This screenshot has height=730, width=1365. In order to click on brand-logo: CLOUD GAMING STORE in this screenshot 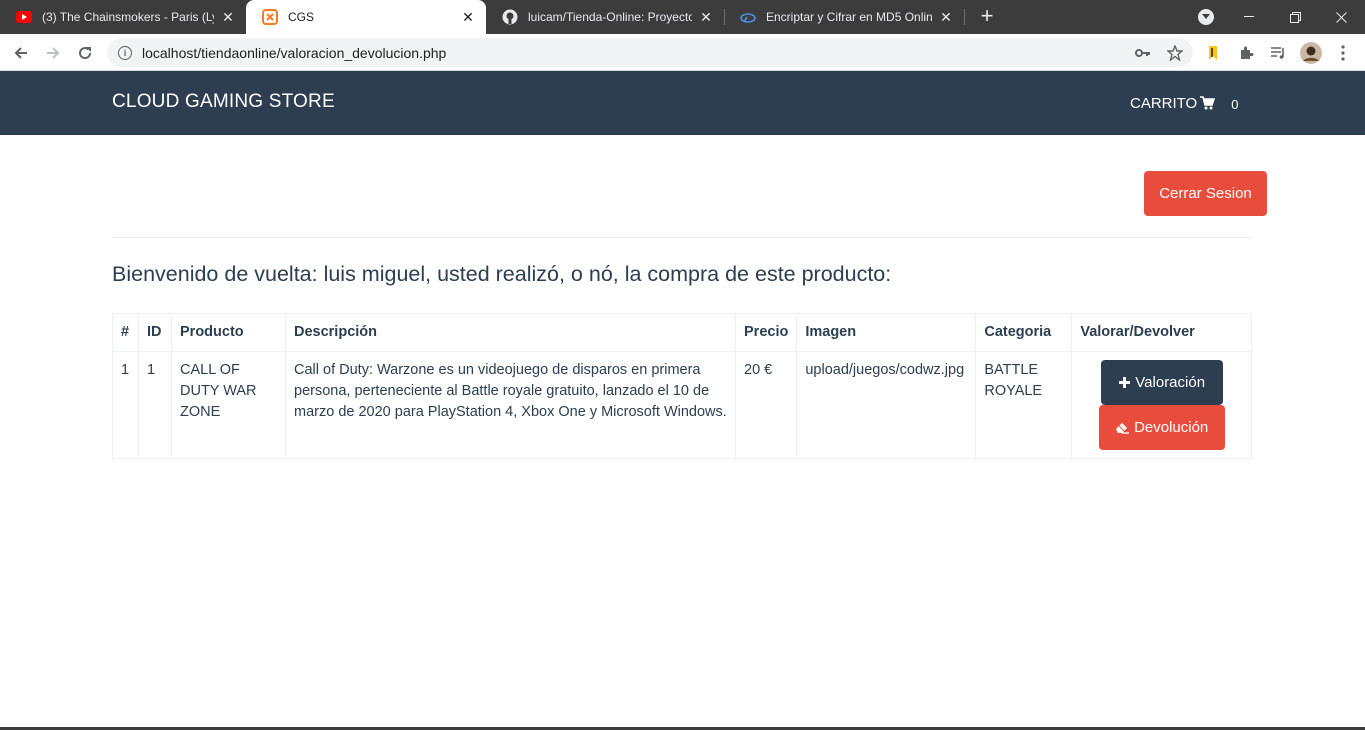, I will do `click(223, 102)`.